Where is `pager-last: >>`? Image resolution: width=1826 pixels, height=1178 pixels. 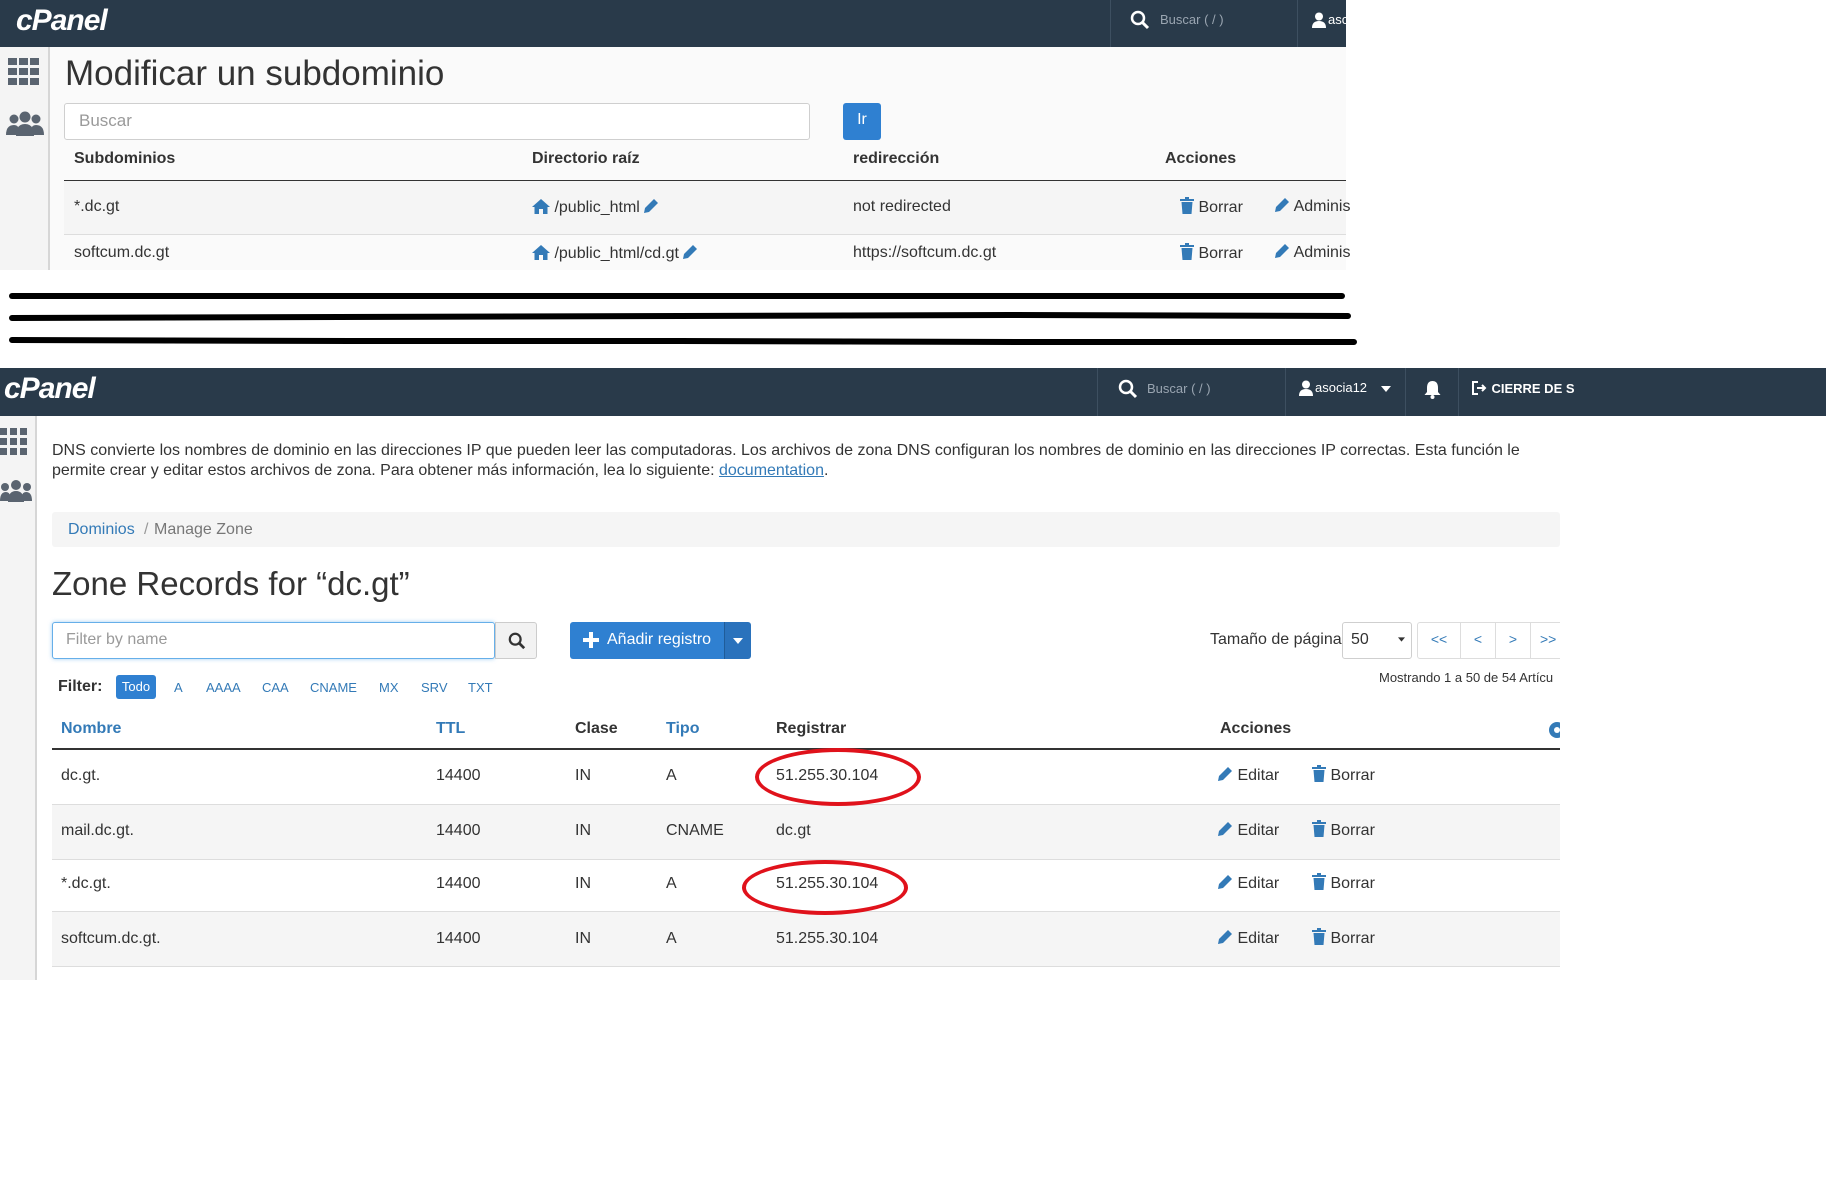 pager-last: >> is located at coordinates (1545, 640).